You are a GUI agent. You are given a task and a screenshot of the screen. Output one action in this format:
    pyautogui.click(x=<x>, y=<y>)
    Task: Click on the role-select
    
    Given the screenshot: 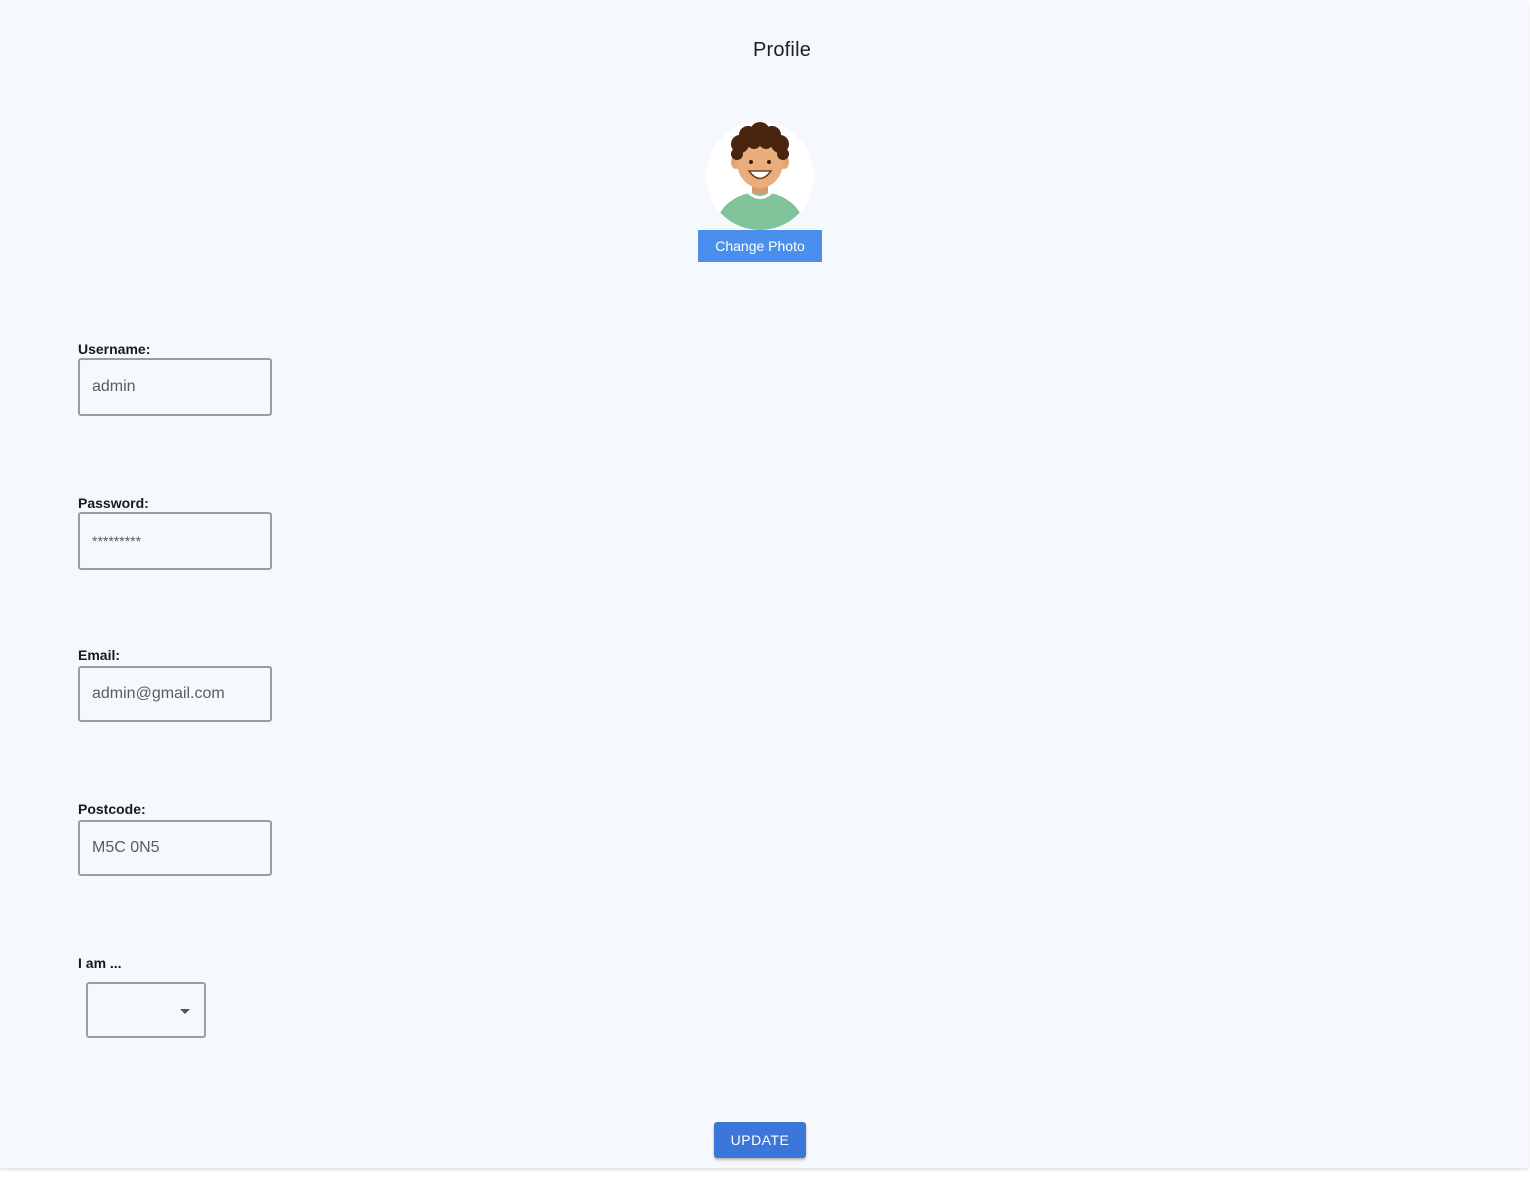 What is the action you would take?
    pyautogui.click(x=146, y=1010)
    